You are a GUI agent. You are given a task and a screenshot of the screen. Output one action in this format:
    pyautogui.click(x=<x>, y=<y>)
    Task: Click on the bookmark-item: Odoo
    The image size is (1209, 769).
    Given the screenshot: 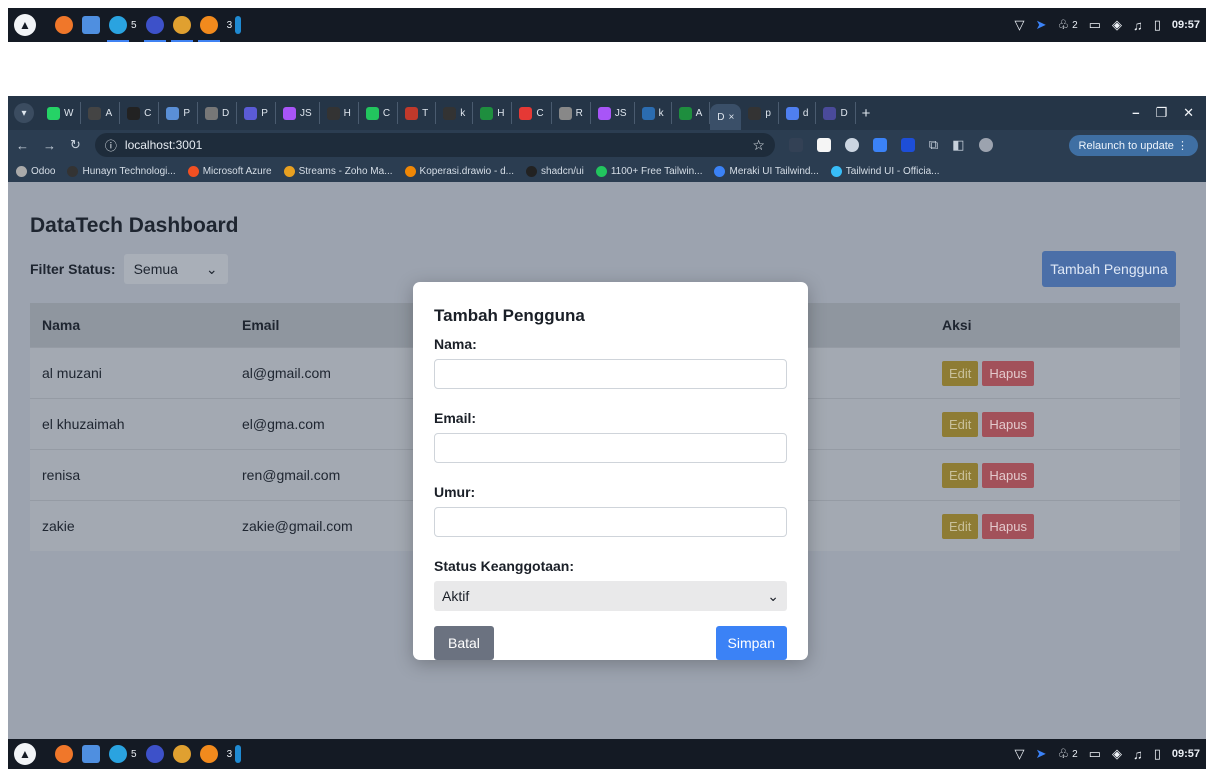 What is the action you would take?
    pyautogui.click(x=35, y=171)
    